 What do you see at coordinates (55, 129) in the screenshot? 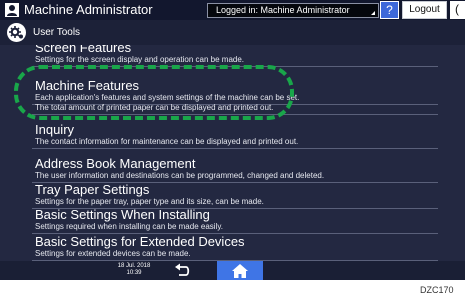
I see `menu-item-title: Inquiry` at bounding box center [55, 129].